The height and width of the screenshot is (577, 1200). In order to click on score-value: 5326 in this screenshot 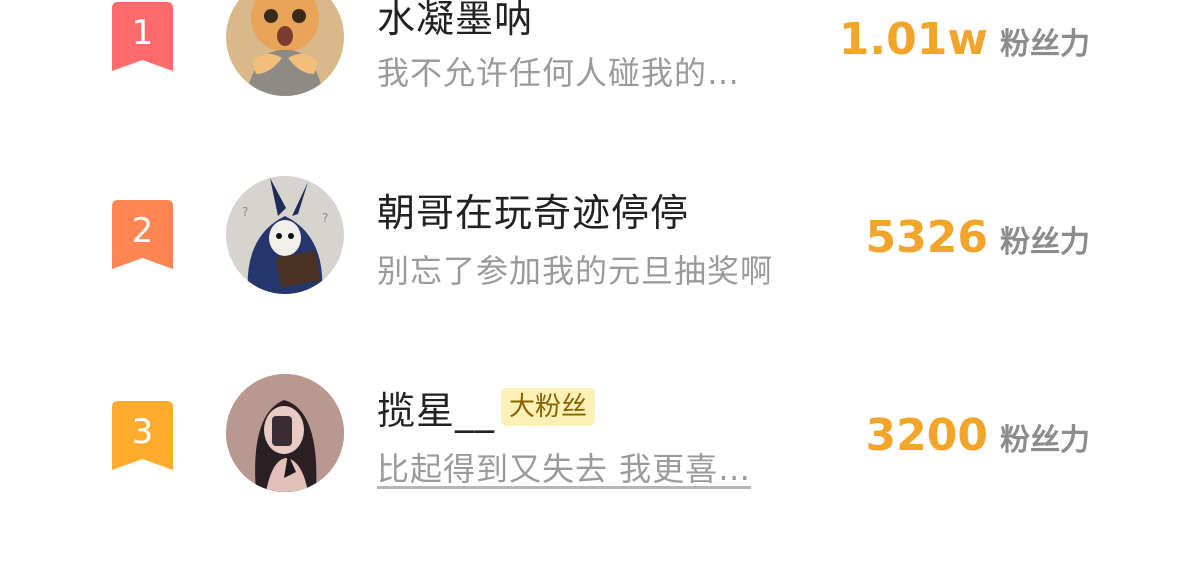, I will do `click(926, 237)`.